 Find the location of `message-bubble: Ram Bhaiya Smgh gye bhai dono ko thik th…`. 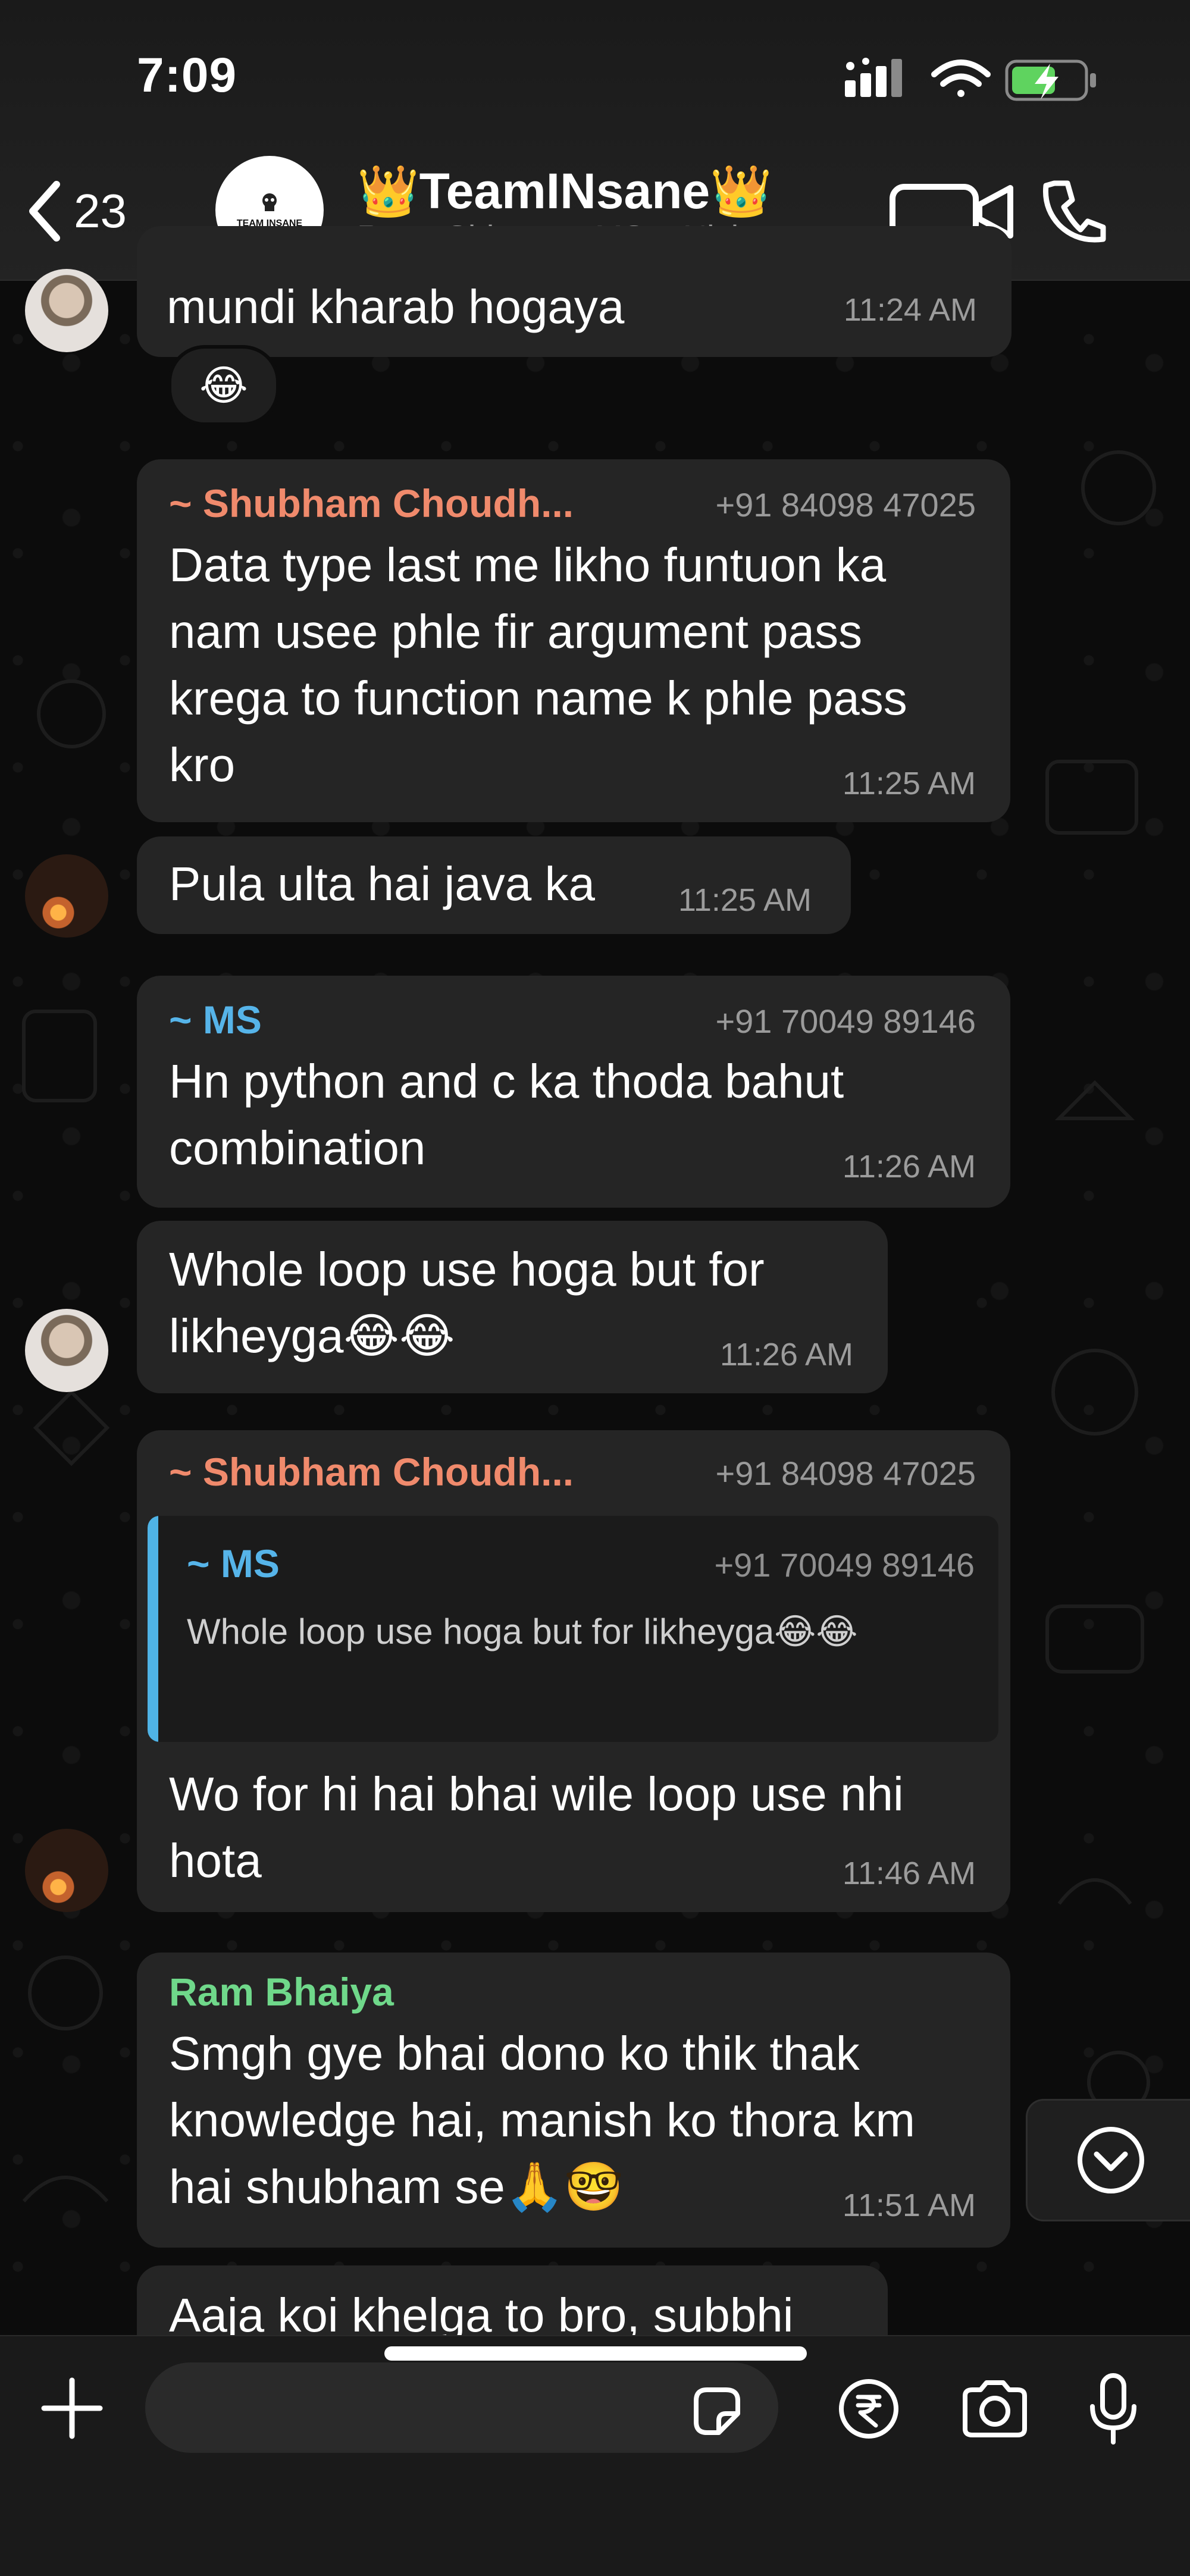

message-bubble: Ram Bhaiya Smgh gye bhai dono ko thik th… is located at coordinates (573, 2100).